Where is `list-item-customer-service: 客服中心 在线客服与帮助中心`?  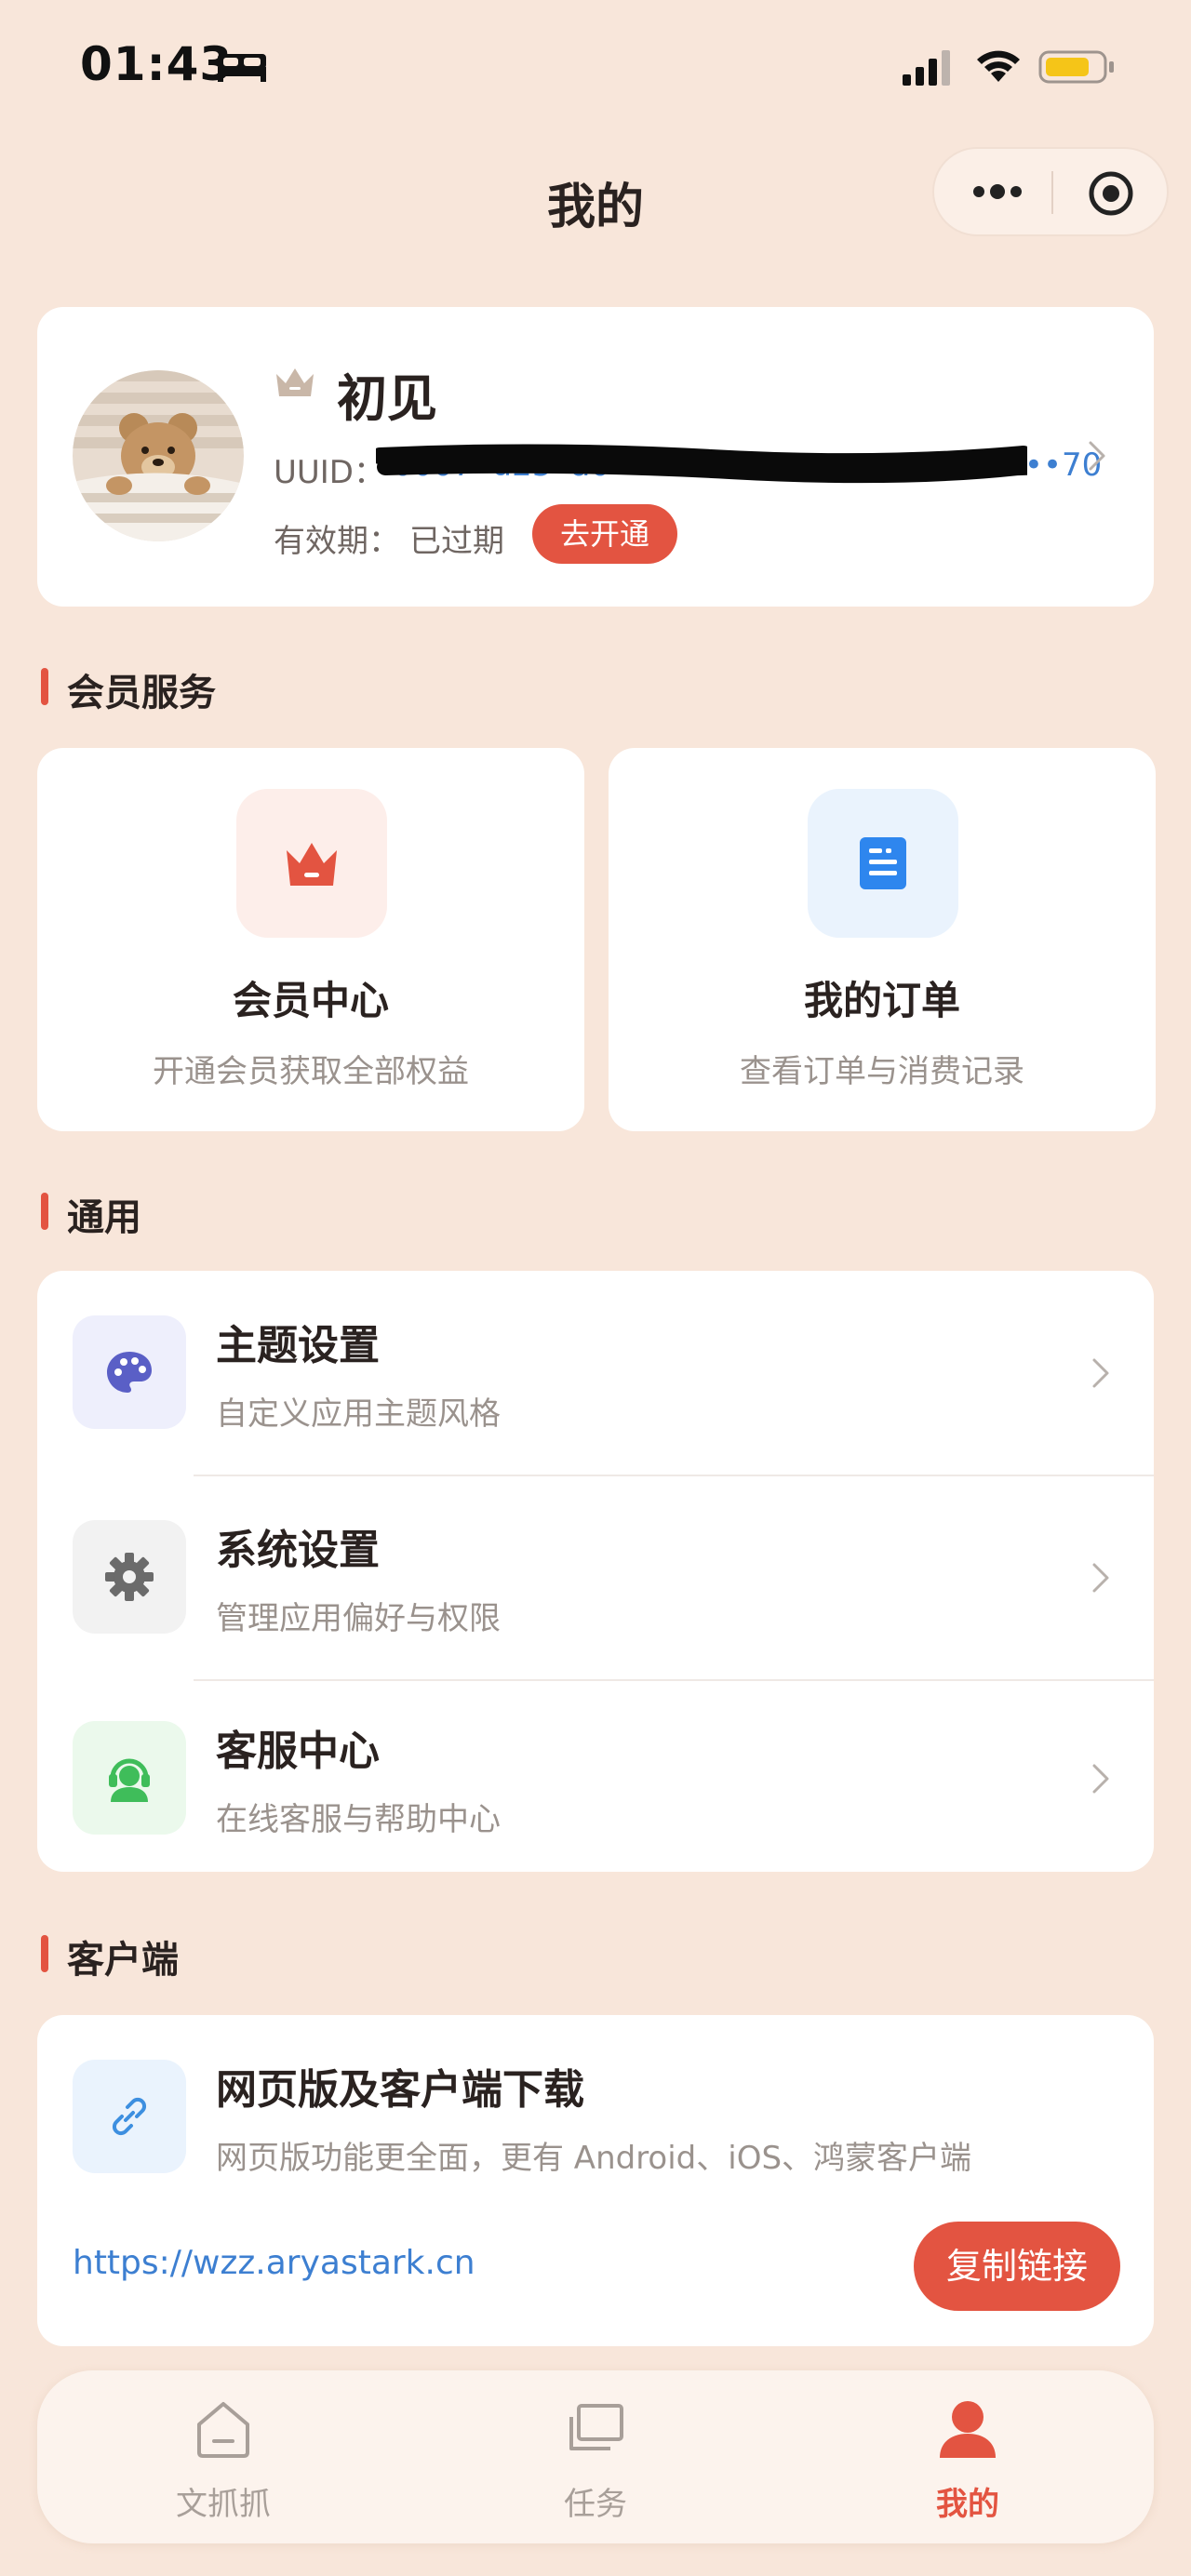
list-item-customer-service: 客服中心 在线客服与帮助中心 is located at coordinates (595, 1782).